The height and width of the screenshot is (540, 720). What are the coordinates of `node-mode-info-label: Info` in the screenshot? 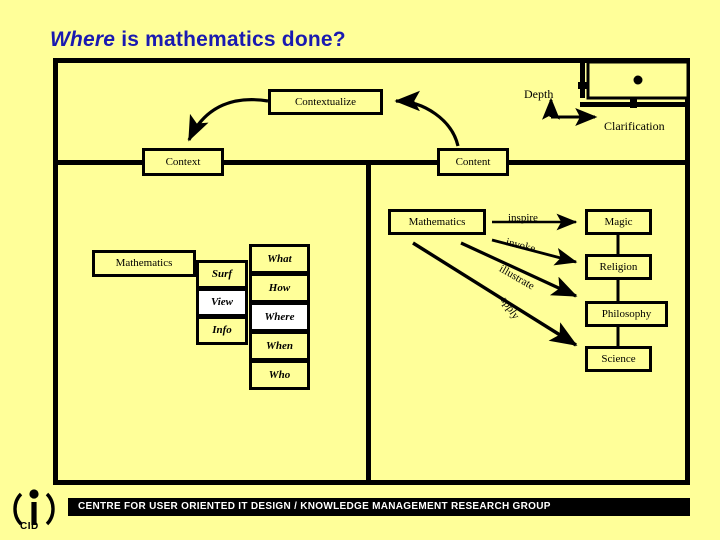 It's located at (222, 330).